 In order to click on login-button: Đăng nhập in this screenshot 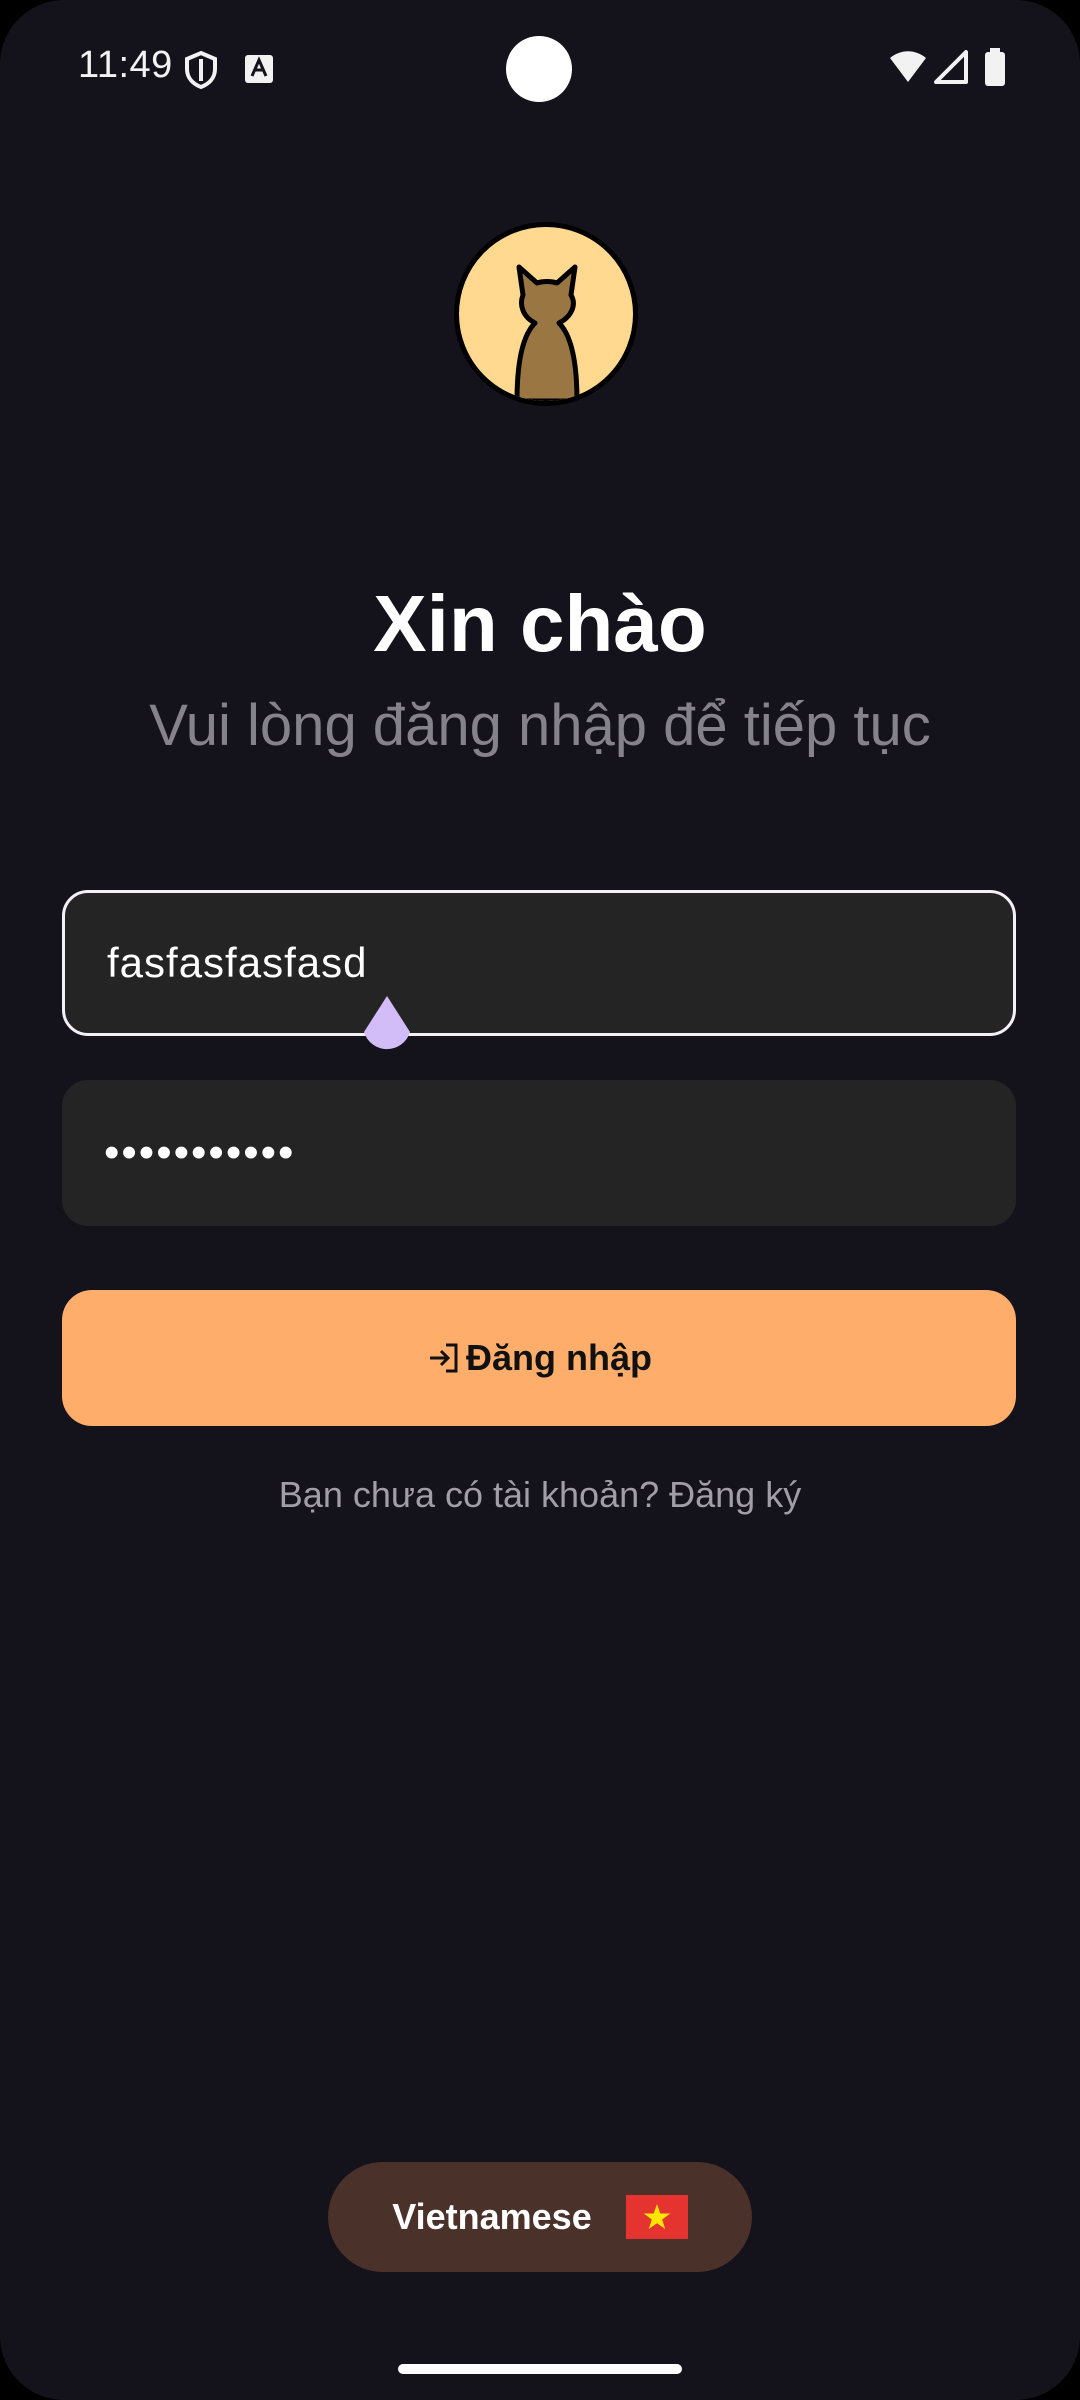, I will do `click(539, 1358)`.